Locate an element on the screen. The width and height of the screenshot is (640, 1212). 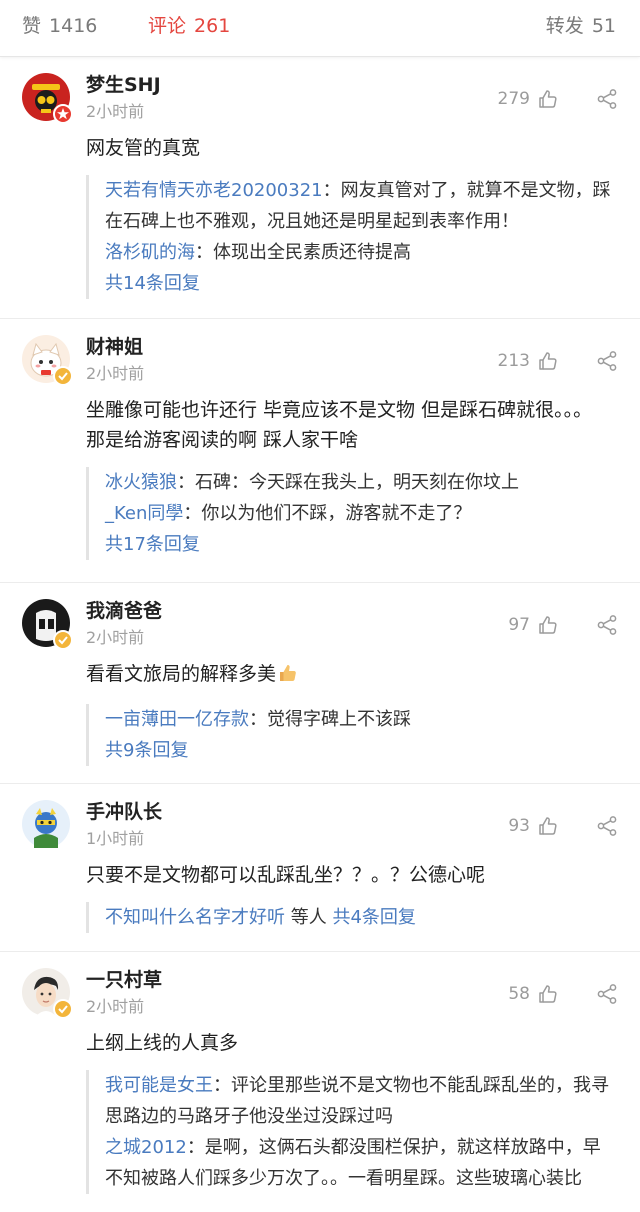
like-button: 97 is located at coordinates (533, 625).